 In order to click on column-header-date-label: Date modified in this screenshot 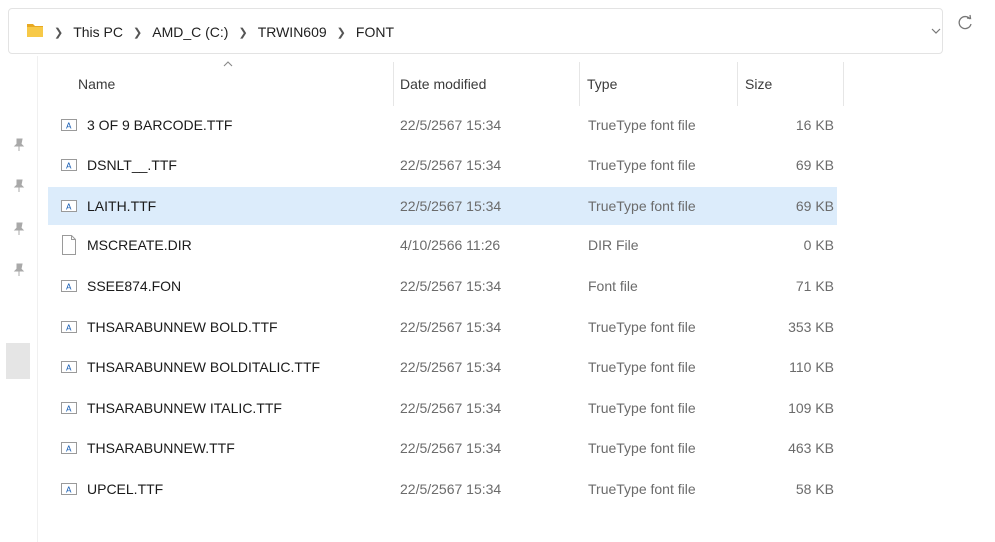, I will do `click(443, 84)`.